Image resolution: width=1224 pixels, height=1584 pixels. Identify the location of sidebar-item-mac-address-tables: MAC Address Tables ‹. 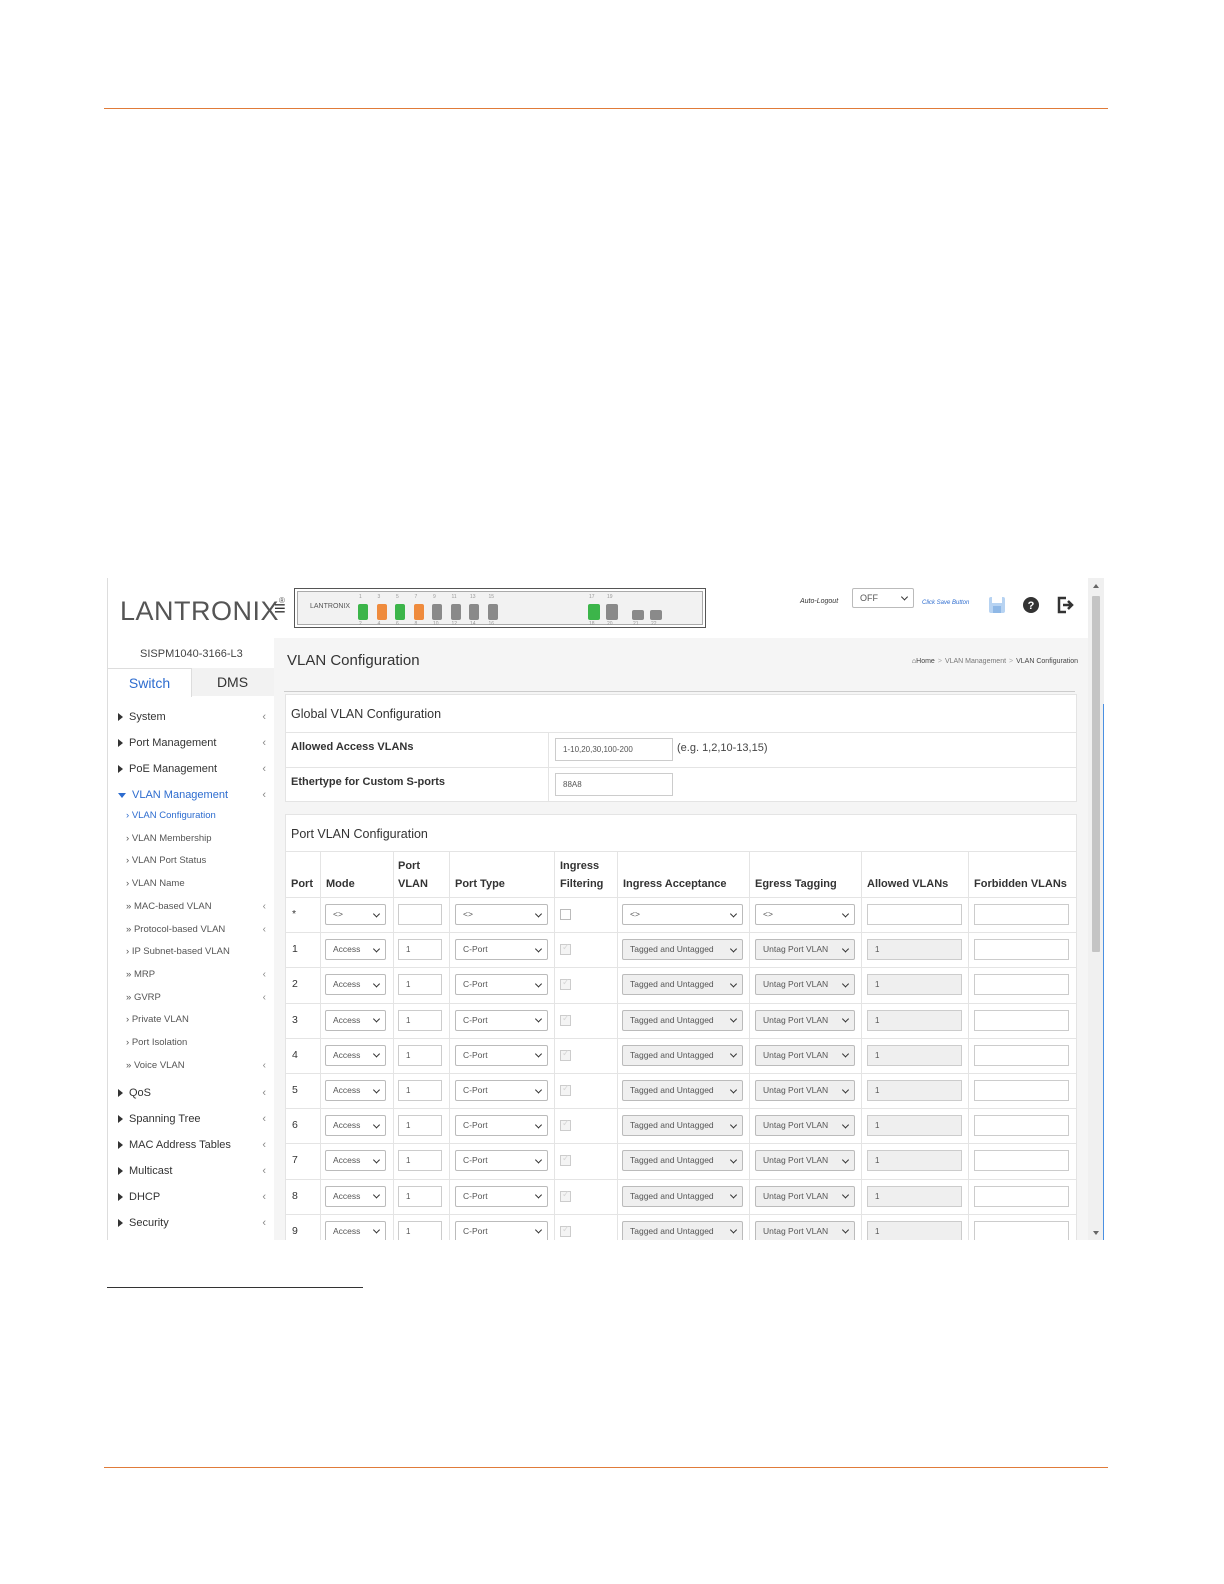
(194, 1145).